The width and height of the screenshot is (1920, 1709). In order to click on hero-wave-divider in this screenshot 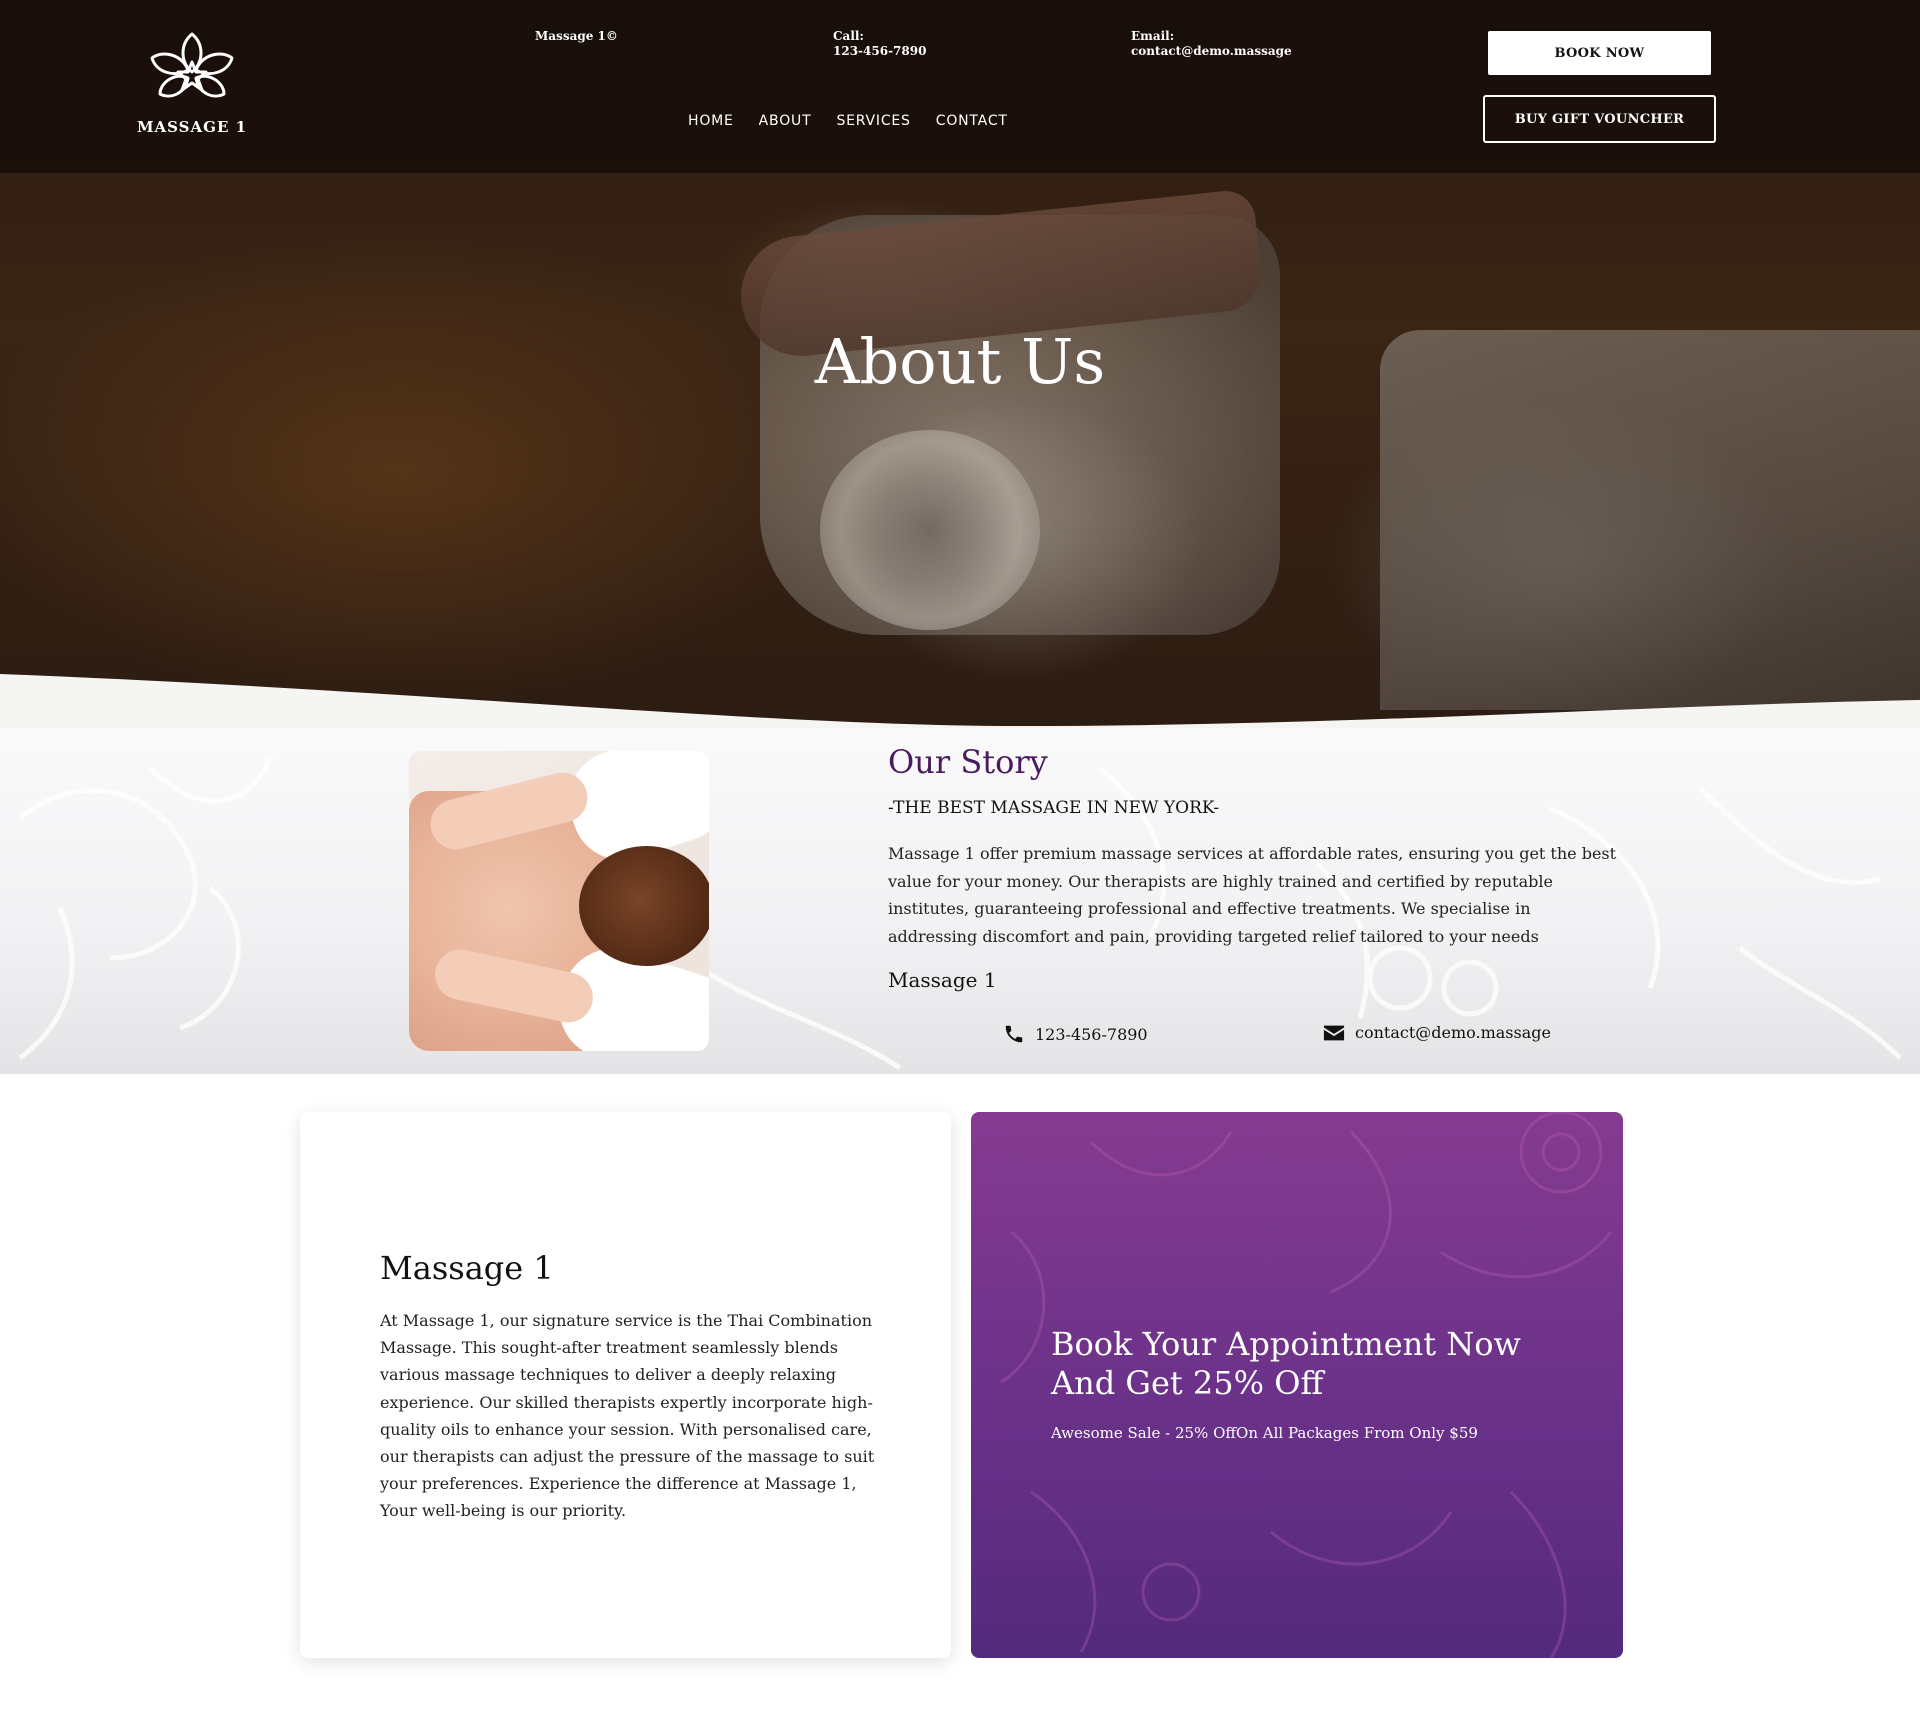, I will do `click(960, 701)`.